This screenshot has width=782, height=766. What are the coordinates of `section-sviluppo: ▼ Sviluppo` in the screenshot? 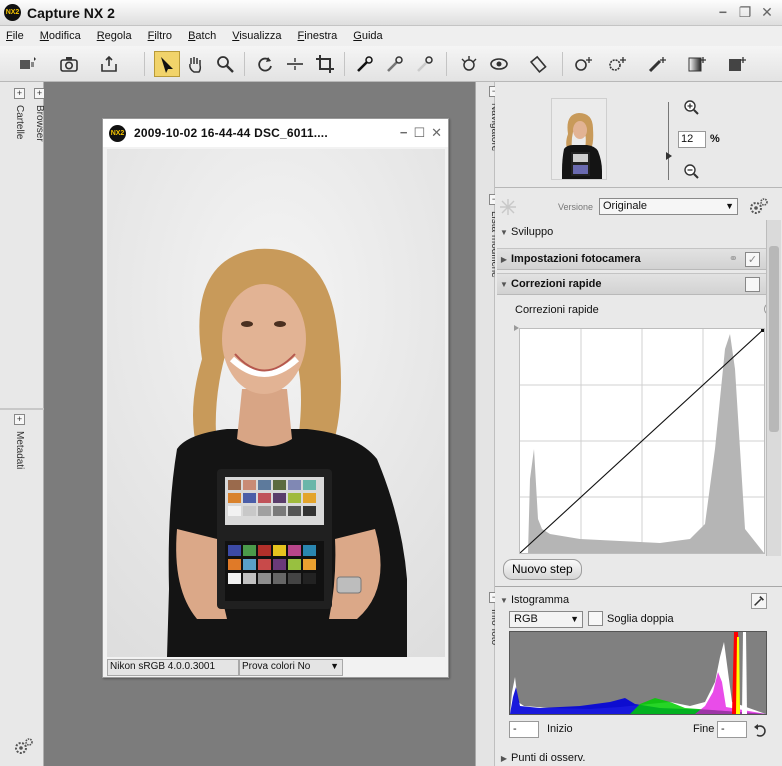 It's located at (631, 232).